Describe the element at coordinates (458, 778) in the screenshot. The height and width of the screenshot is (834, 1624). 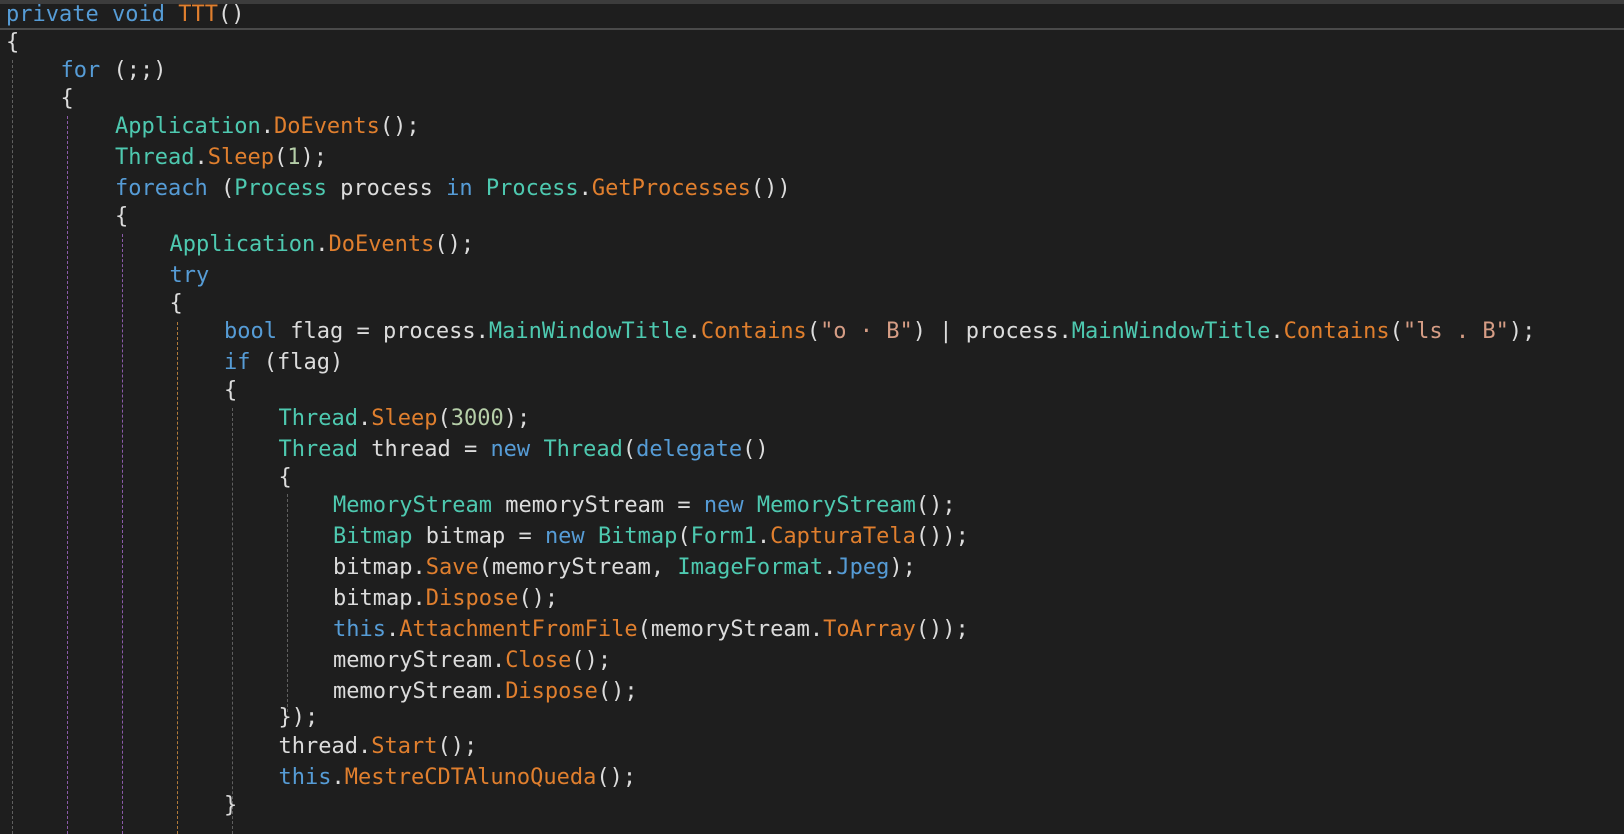
I see `code-line: this.MestreCDTAlunoQueda();` at that location.